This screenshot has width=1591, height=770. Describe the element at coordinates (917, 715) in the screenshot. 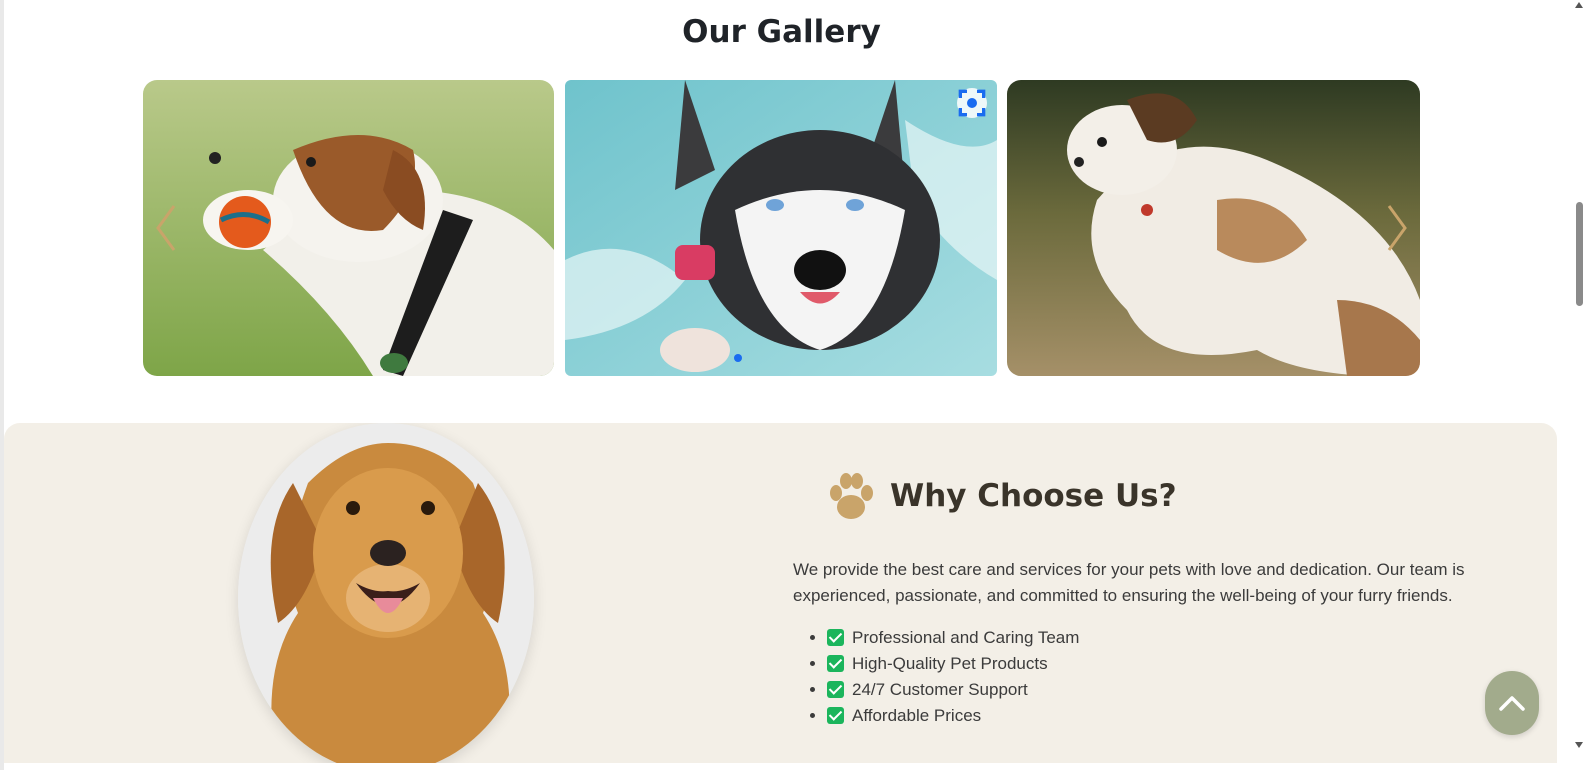

I see `feature-label: Affordable Prices` at that location.